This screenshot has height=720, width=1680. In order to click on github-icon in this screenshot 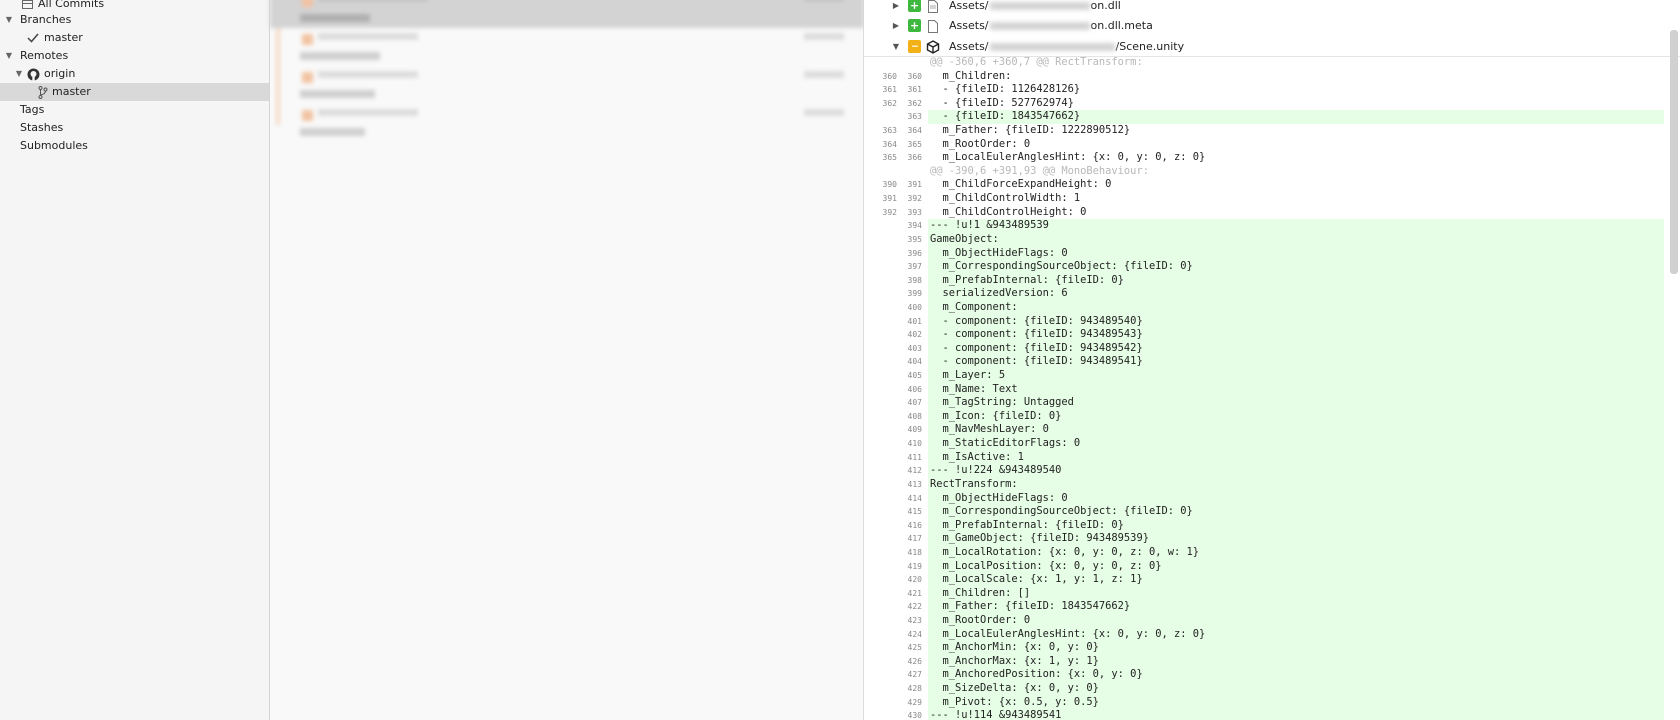, I will do `click(33, 74)`.